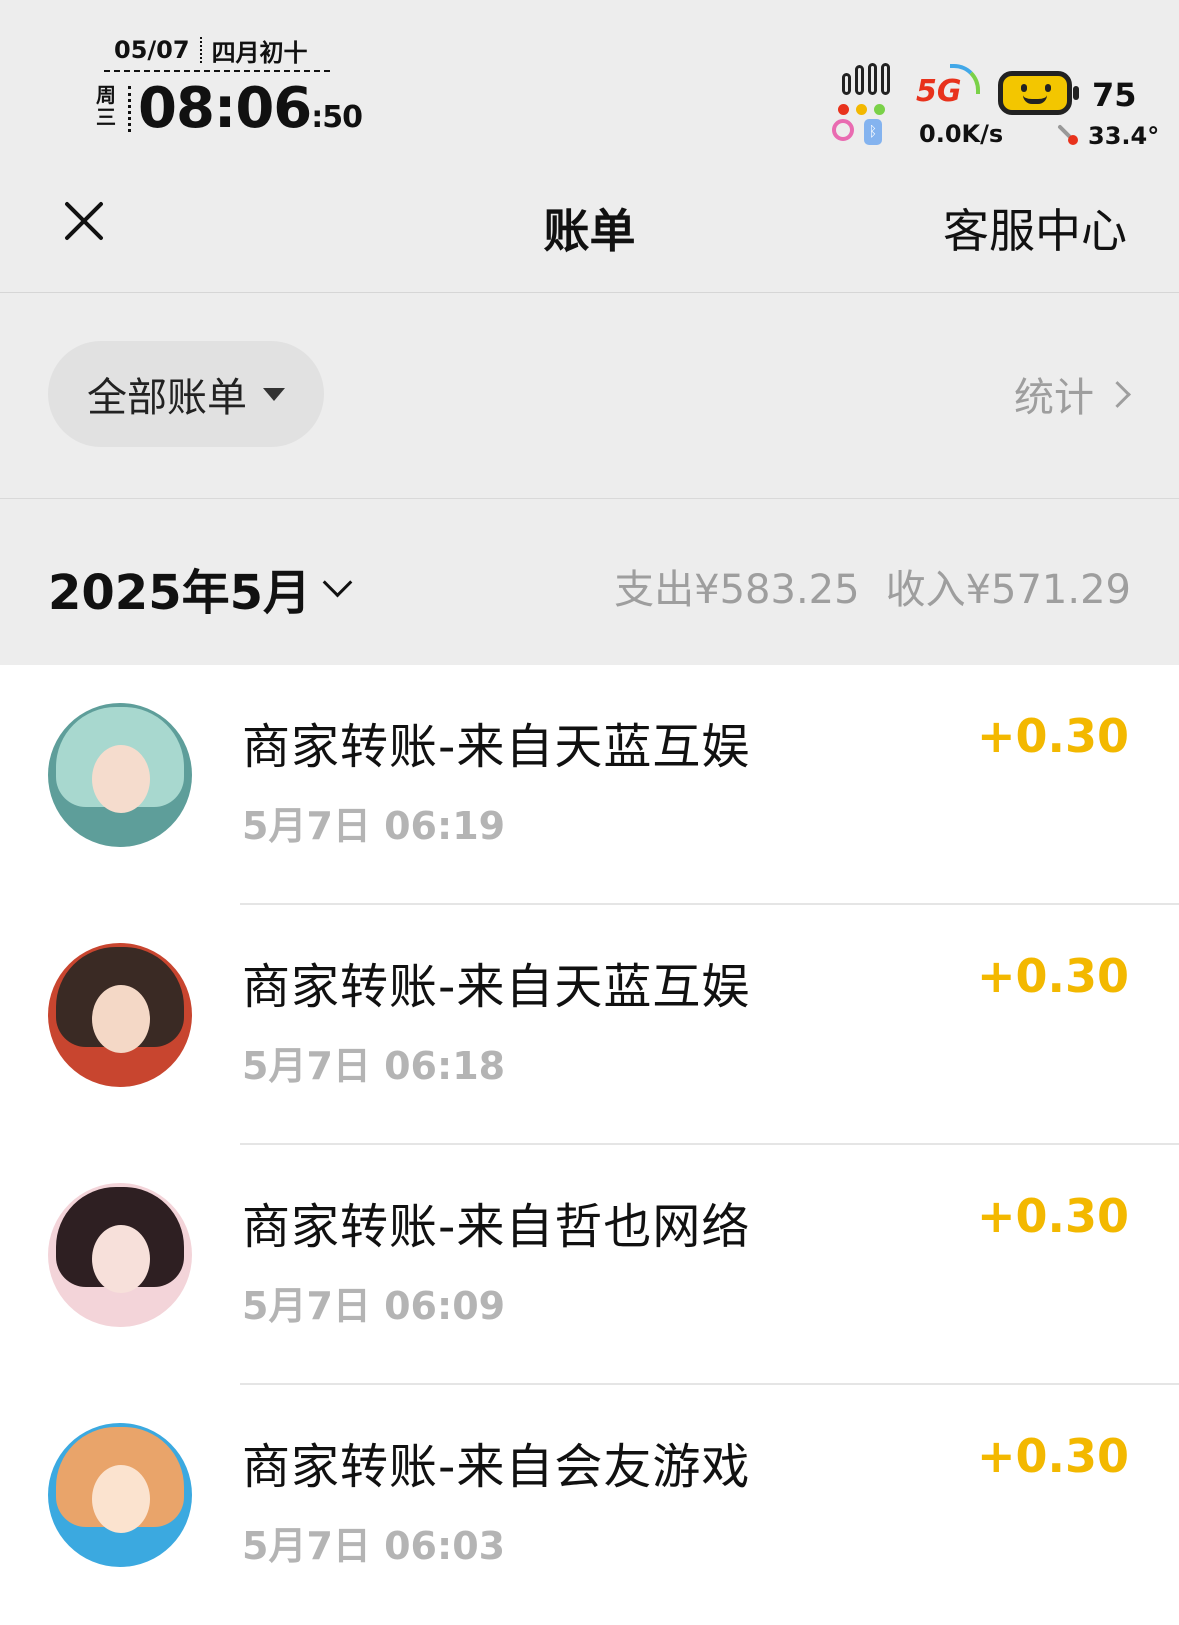  What do you see at coordinates (737, 590) in the screenshot?
I see `month-expense: 支出¥583.25` at bounding box center [737, 590].